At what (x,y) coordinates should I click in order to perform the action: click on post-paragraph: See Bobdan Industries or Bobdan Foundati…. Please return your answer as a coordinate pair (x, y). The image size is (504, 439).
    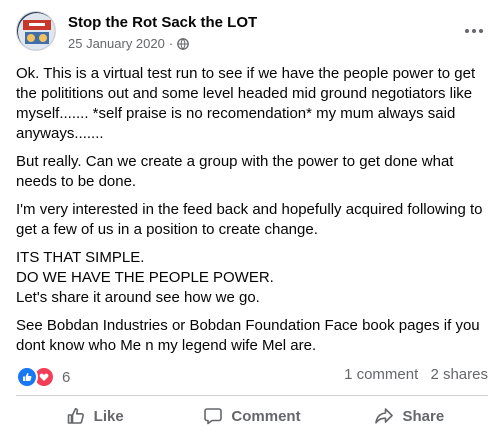
    Looking at the image, I should click on (248, 335).